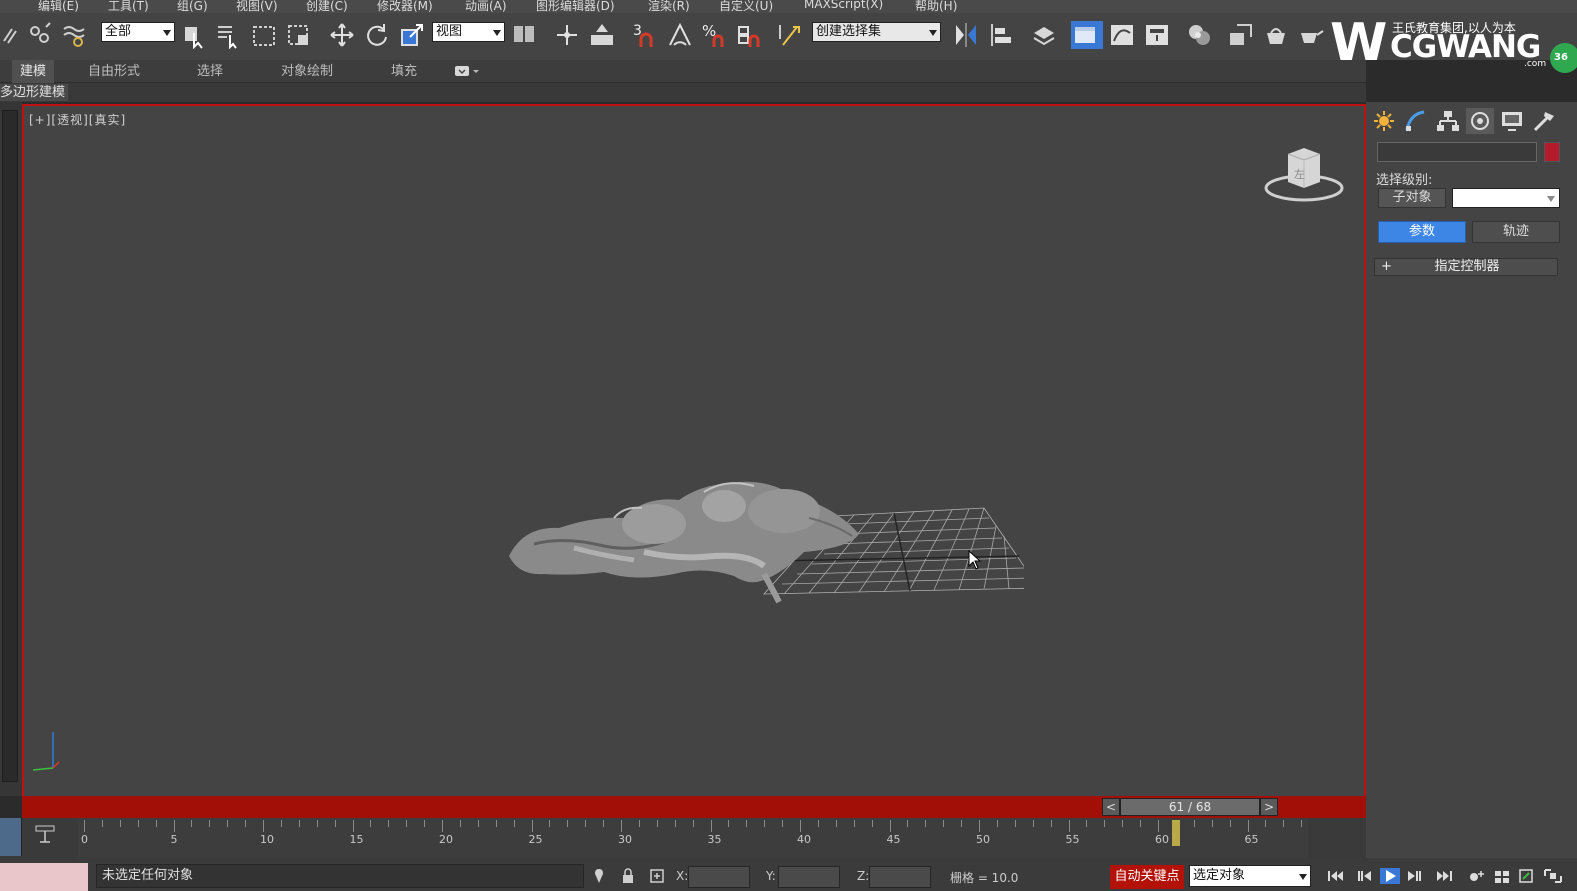 The width and height of the screenshot is (1577, 891). Describe the element at coordinates (1269, 807) in the screenshot. I see `next-frame-button: >` at that location.